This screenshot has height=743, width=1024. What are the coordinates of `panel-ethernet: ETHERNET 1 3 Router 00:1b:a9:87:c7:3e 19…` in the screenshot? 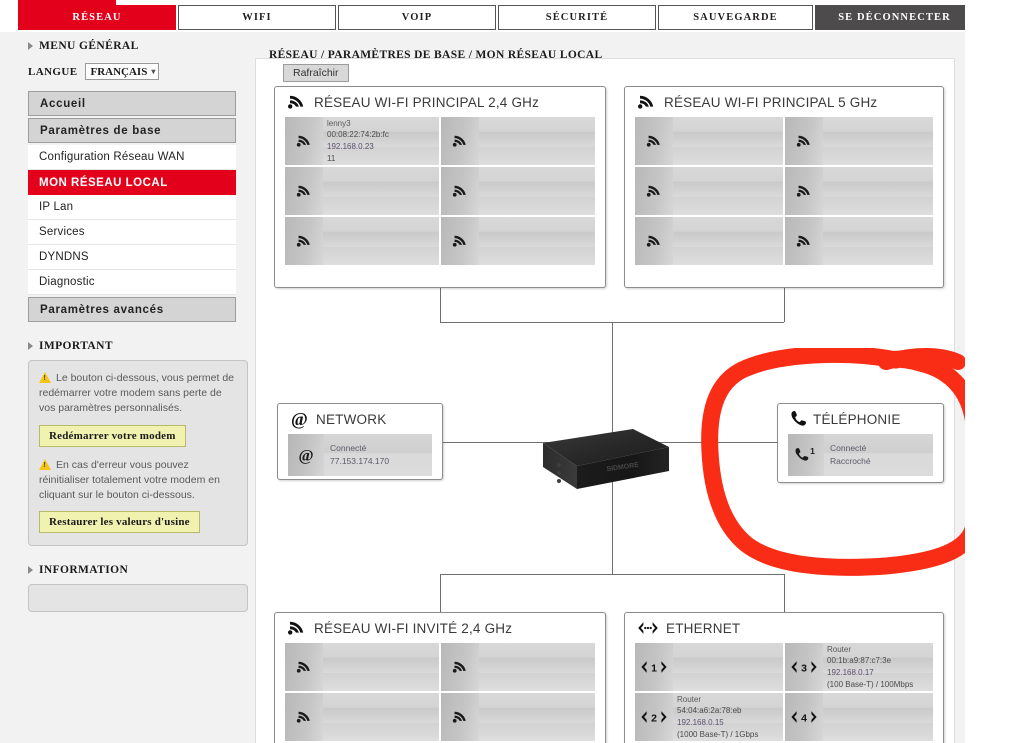 It's located at (784, 677).